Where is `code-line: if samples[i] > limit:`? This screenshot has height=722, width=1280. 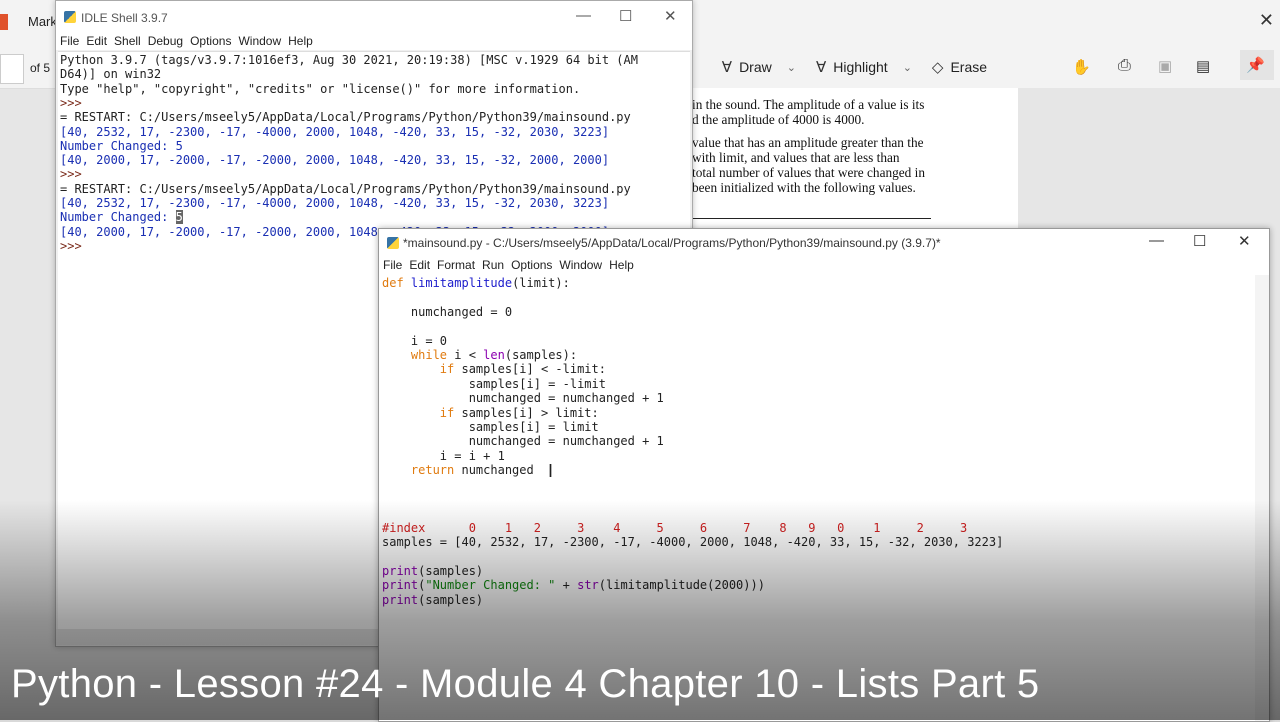 code-line: if samples[i] > limit: is located at coordinates (490, 412).